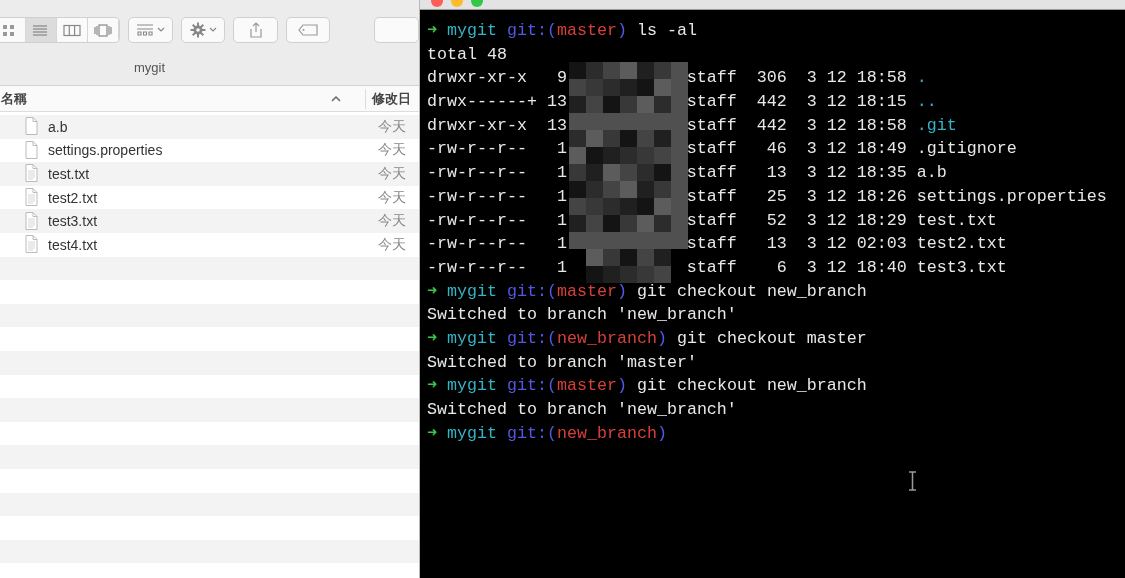  I want to click on file-name: test.txt, so click(213, 174).